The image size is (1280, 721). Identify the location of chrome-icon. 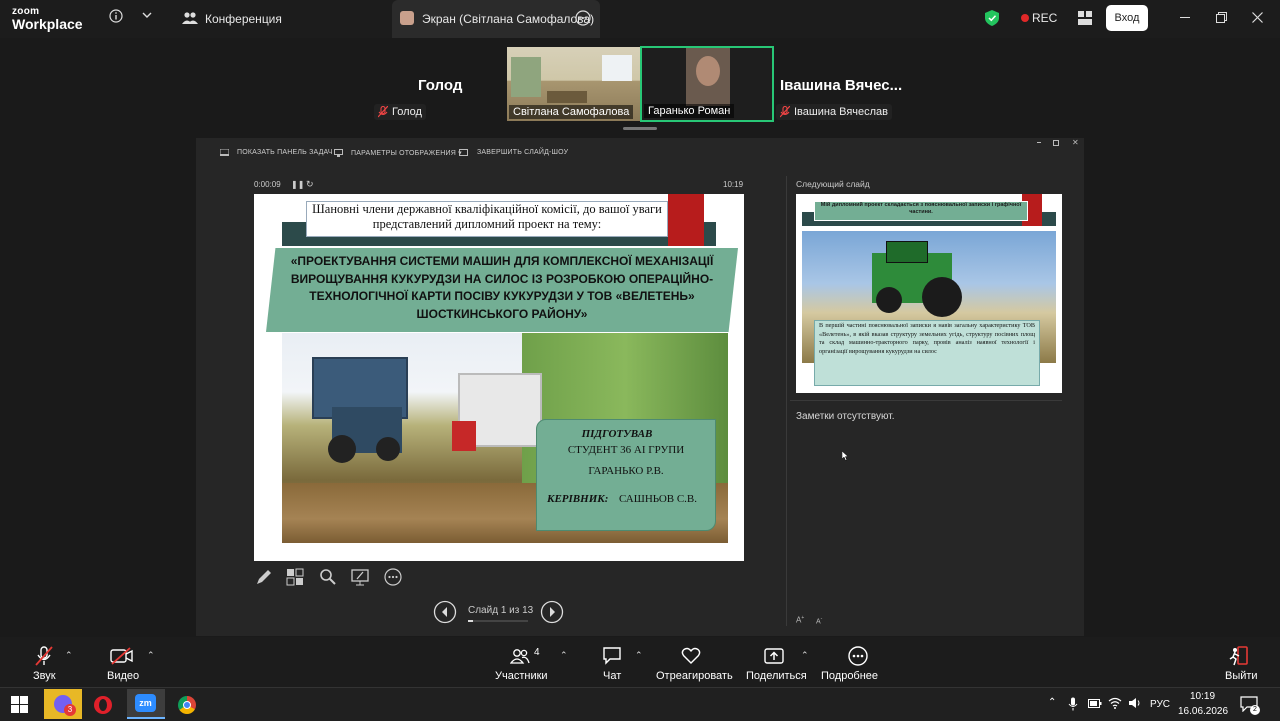
(187, 705).